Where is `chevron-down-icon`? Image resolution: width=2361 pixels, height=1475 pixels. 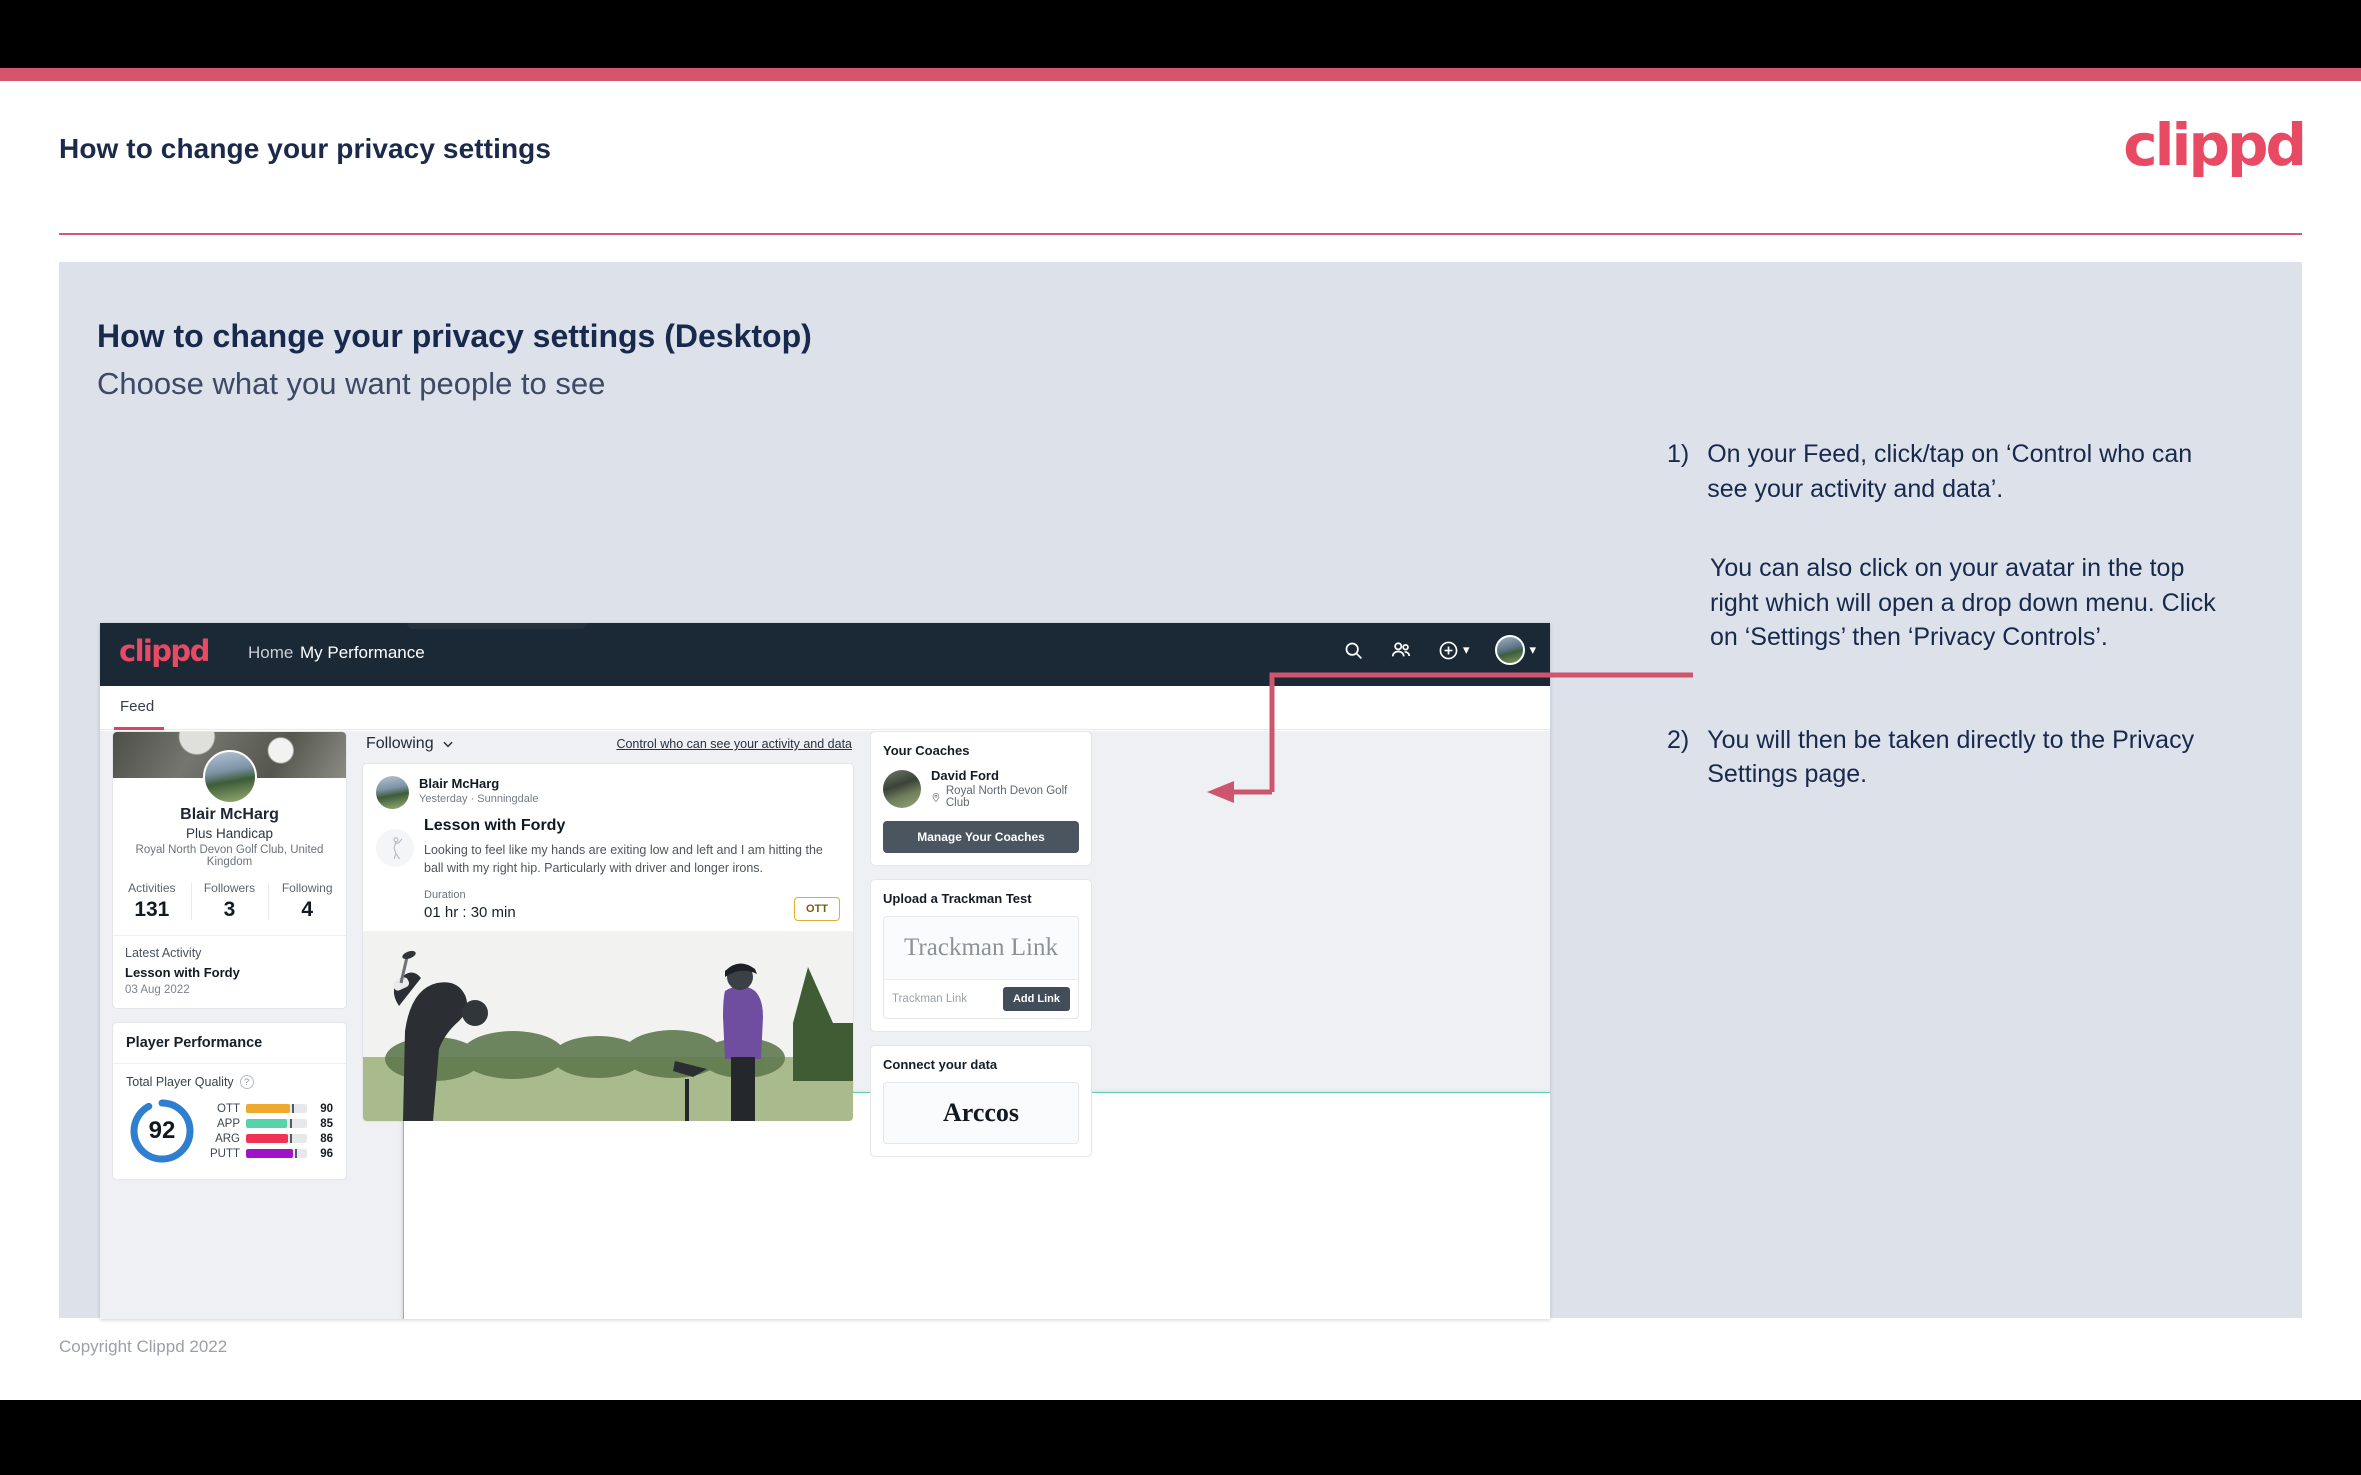
chevron-down-icon is located at coordinates (448, 744).